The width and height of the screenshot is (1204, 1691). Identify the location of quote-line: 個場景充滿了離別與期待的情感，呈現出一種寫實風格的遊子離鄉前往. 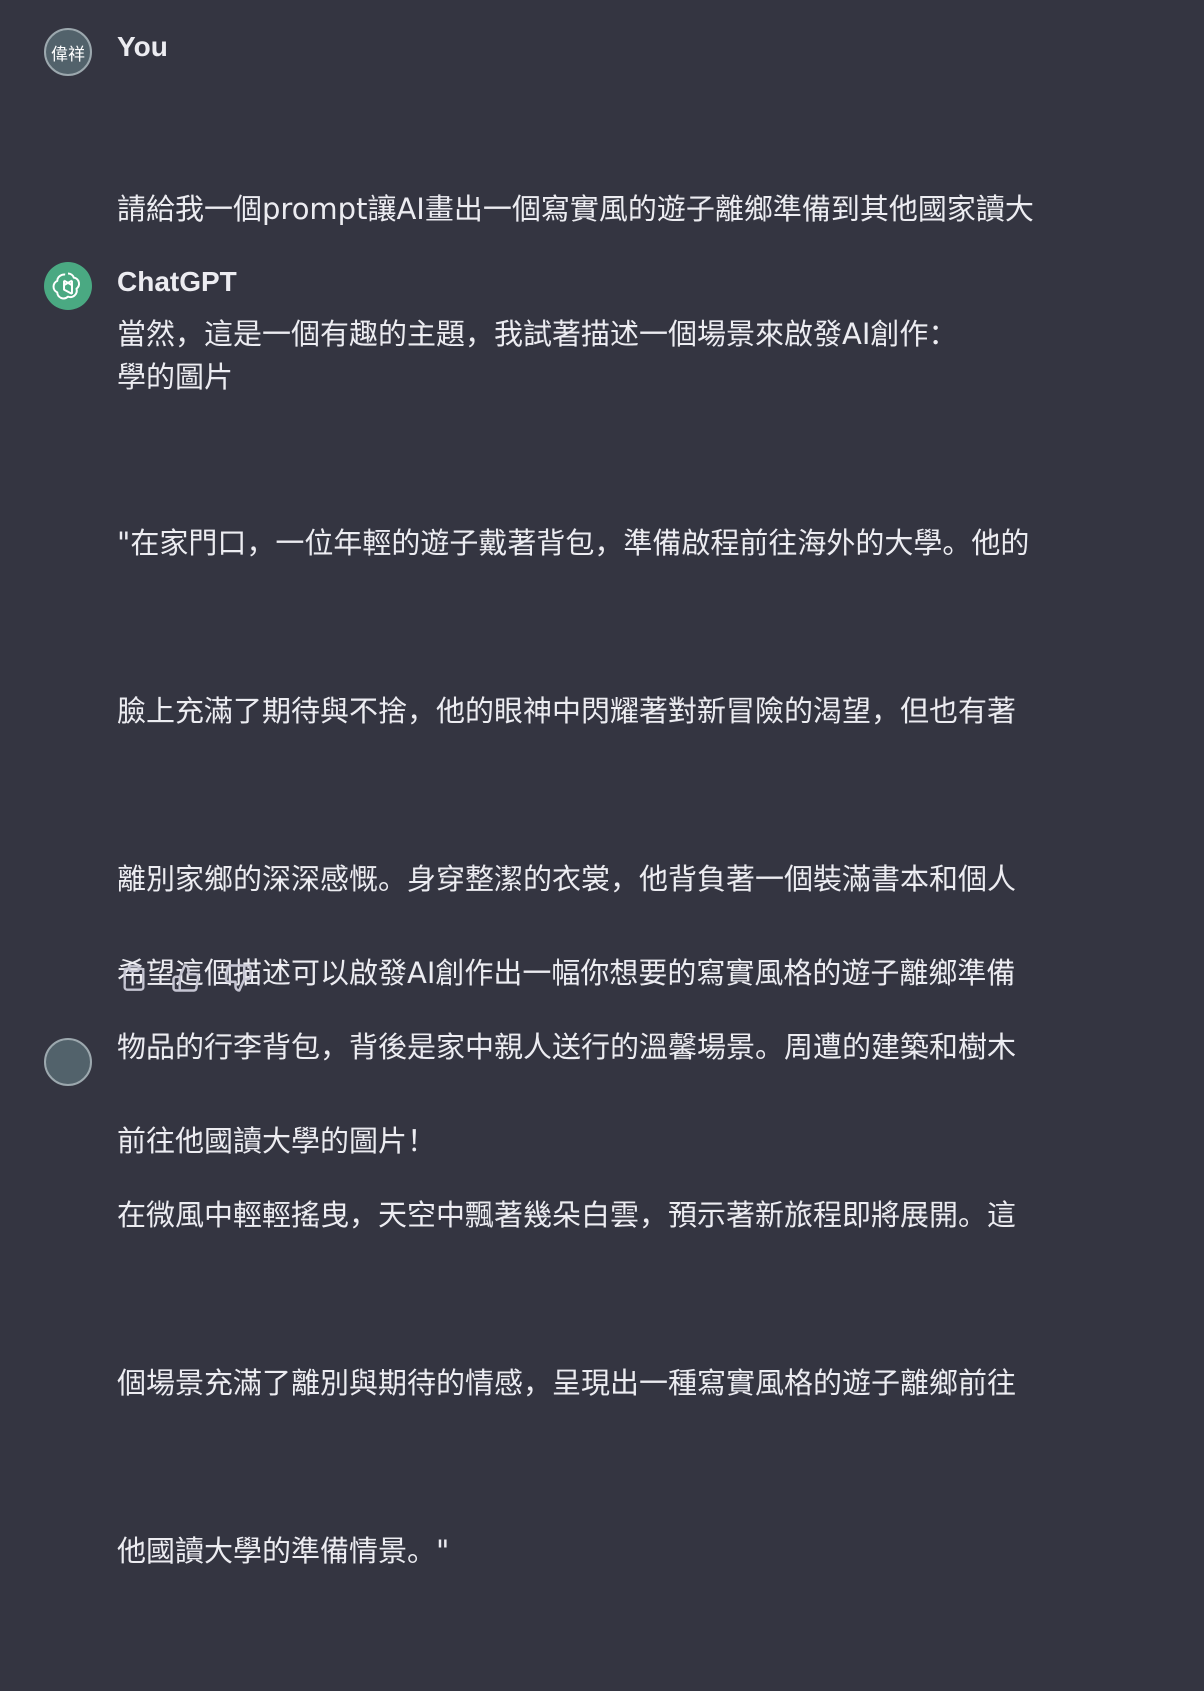
(567, 1383).